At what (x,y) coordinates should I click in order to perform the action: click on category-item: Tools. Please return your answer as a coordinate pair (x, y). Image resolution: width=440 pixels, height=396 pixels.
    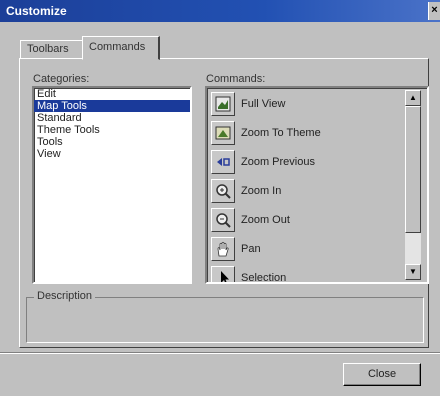
    Looking at the image, I should click on (112, 142).